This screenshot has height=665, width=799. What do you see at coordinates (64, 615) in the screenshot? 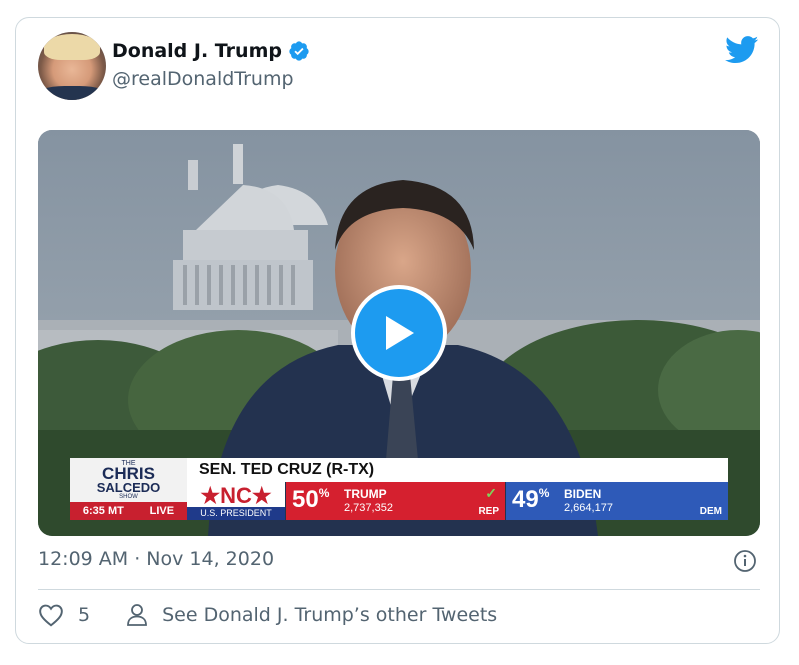
I see `like-button: 5` at bounding box center [64, 615].